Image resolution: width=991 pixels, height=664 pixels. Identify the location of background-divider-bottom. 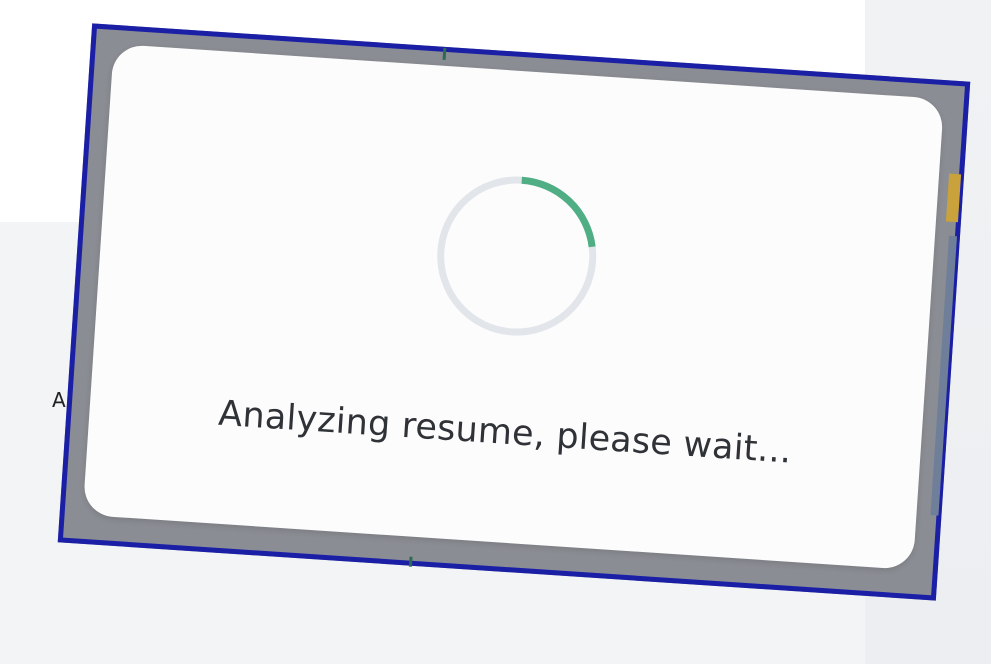
(410, 561).